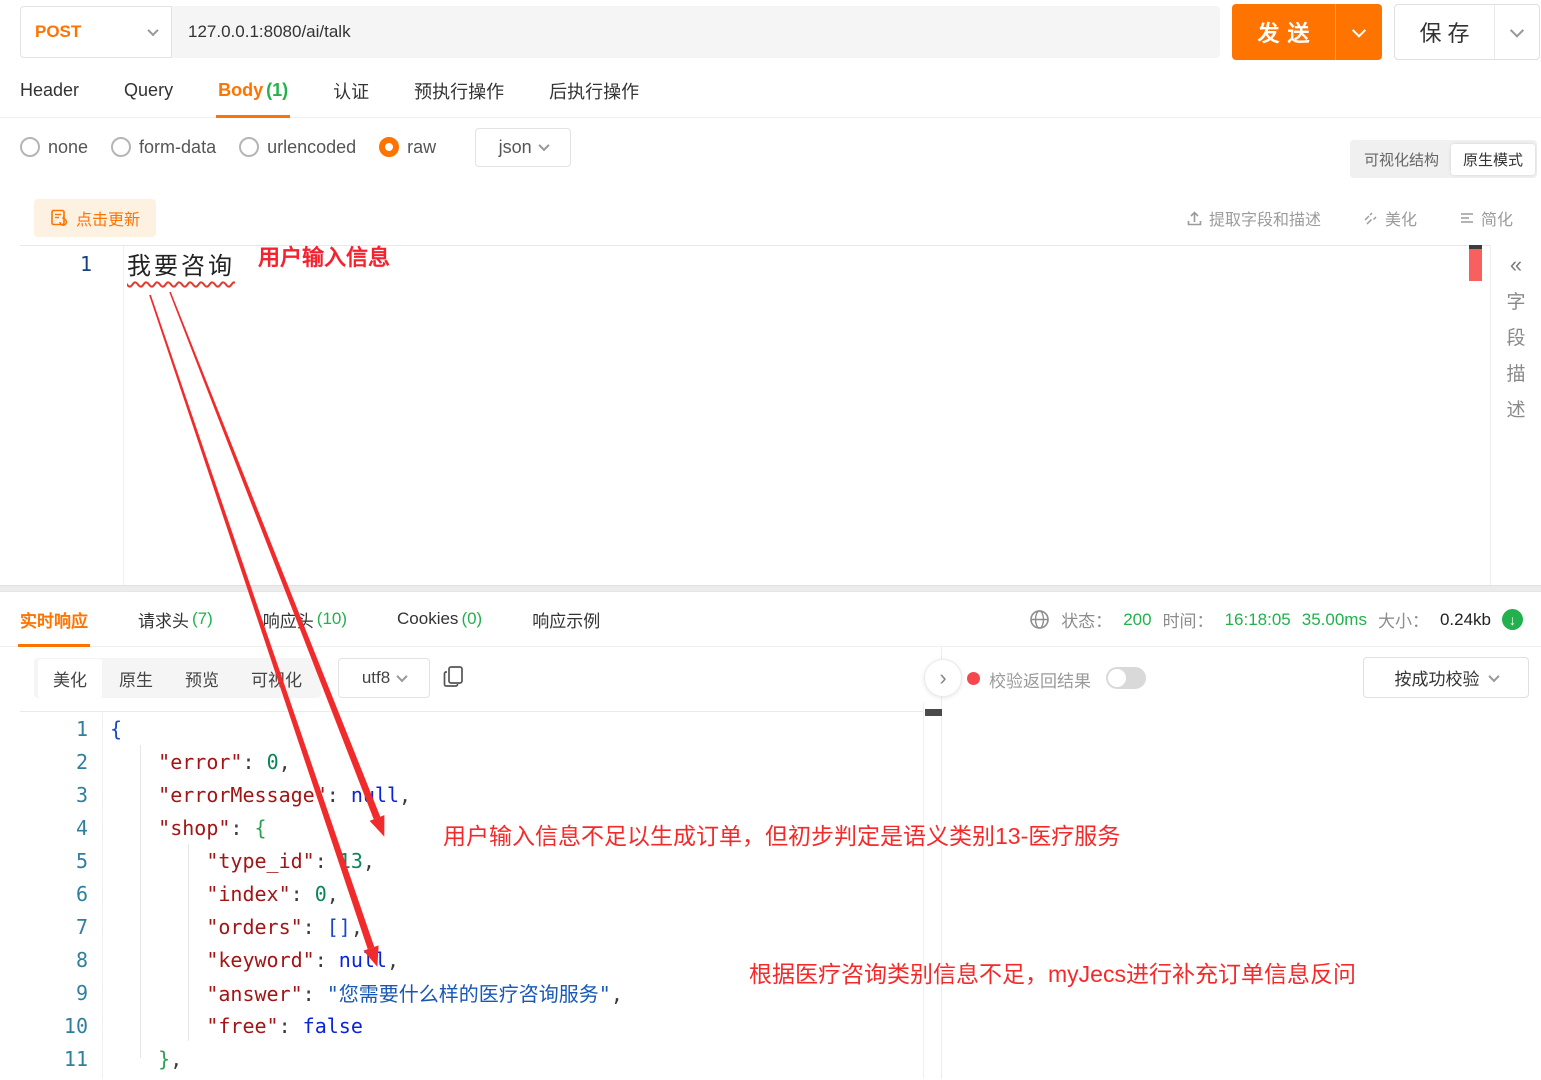  What do you see at coordinates (1403, 621) in the screenshot?
I see `size-label: 大小：` at bounding box center [1403, 621].